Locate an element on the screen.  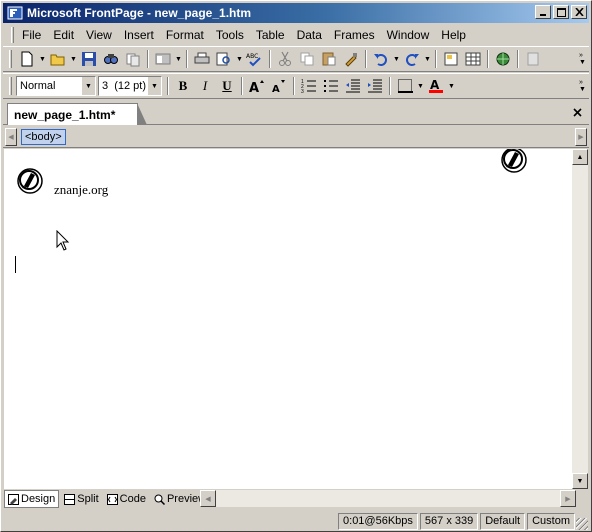
editing-mode: Default is located at coordinates (503, 521).